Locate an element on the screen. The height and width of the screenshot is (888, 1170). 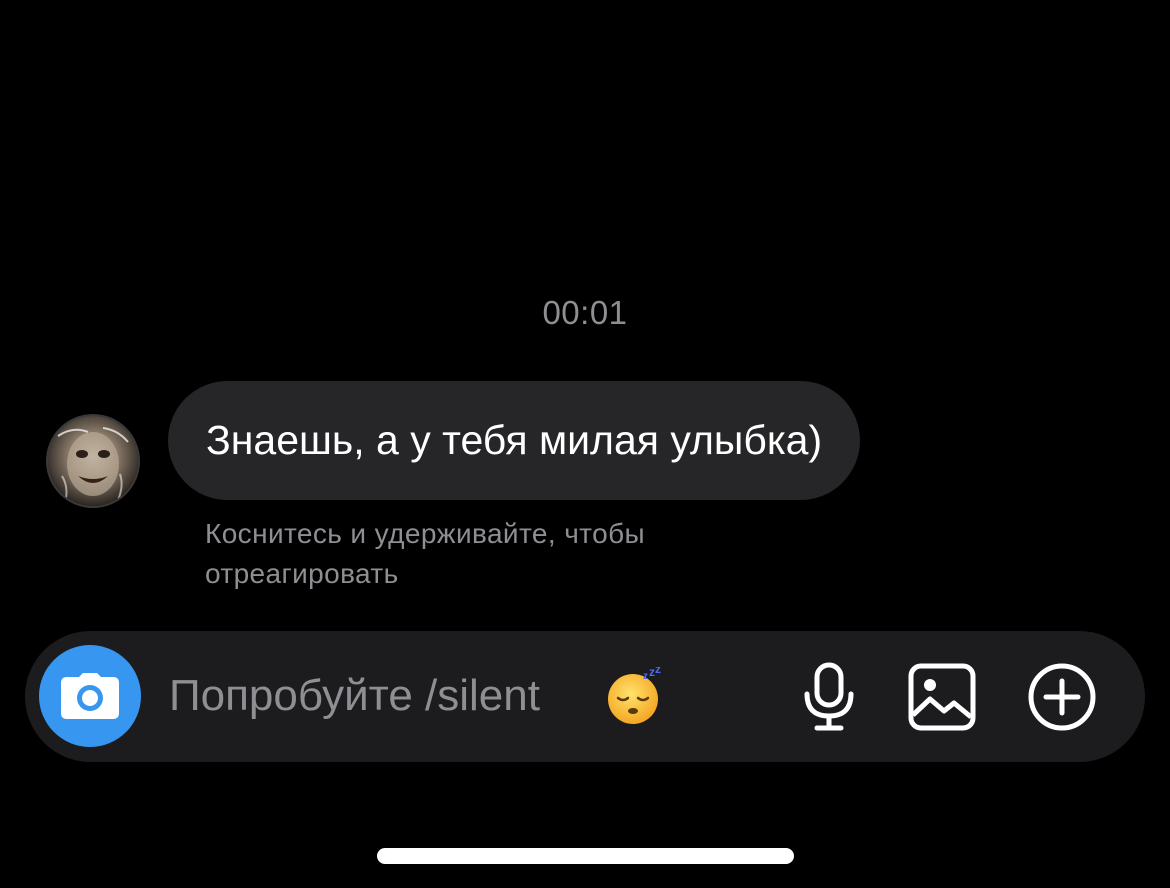
microphone-icon is located at coordinates (829, 696).